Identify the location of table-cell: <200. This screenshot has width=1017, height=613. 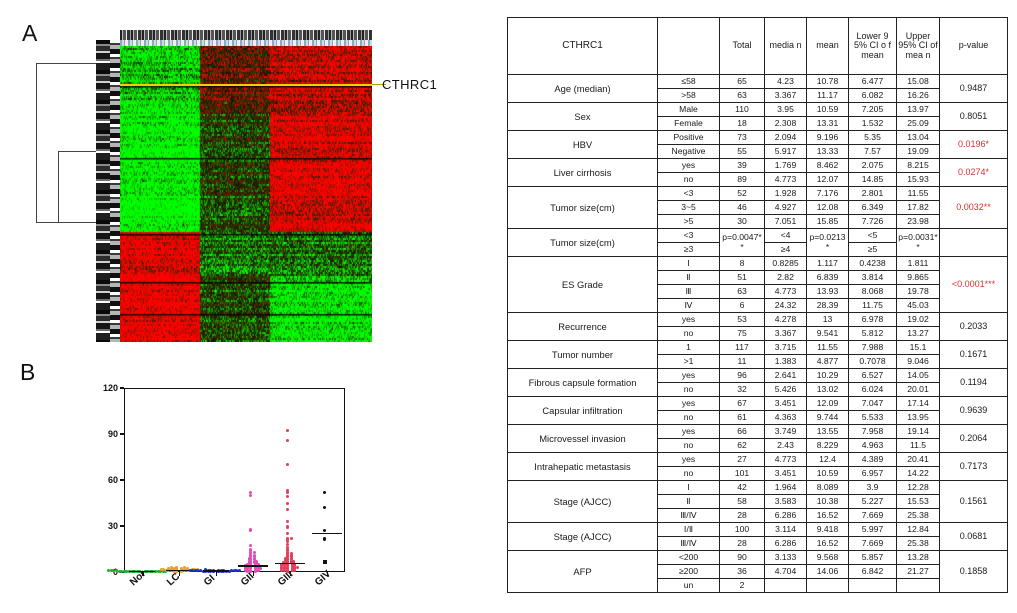
(688, 557).